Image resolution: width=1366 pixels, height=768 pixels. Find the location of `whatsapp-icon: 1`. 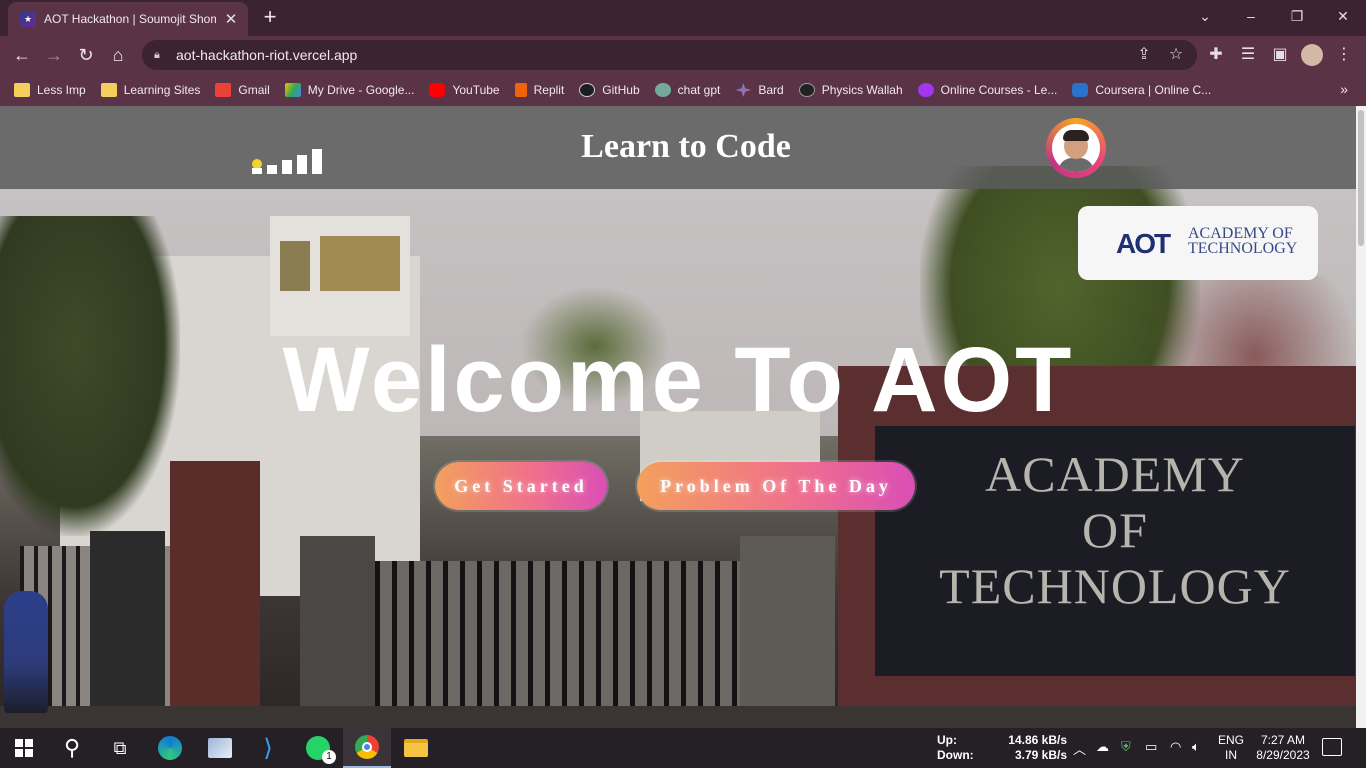

whatsapp-icon: 1 is located at coordinates (318, 748).